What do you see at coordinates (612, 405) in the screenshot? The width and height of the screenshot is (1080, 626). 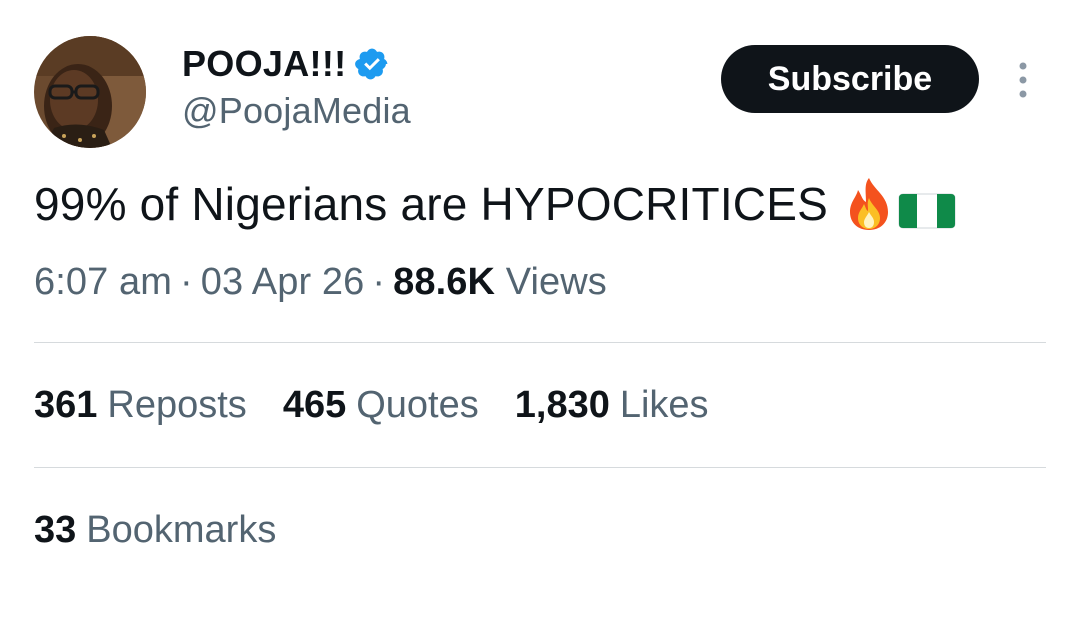 I see `likes-stat: 1,830 Likes` at bounding box center [612, 405].